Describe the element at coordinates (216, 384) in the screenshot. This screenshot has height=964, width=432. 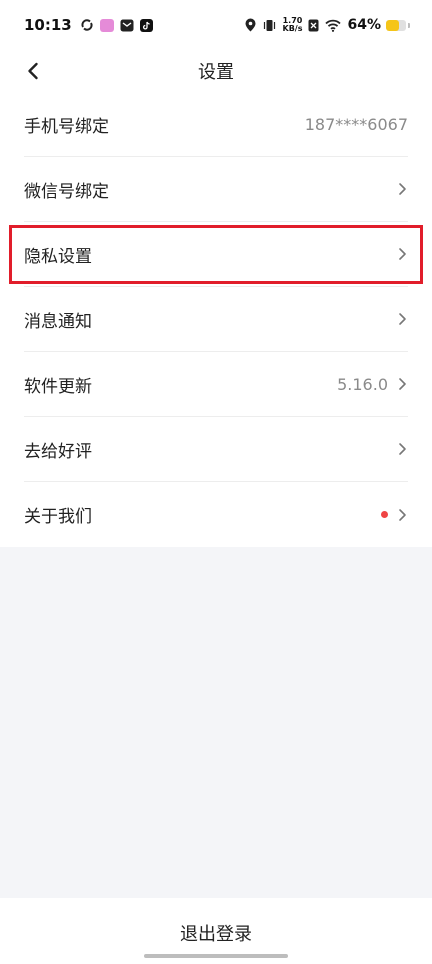
I see `settings-row-software-update: 软件更新 5.16.0` at that location.